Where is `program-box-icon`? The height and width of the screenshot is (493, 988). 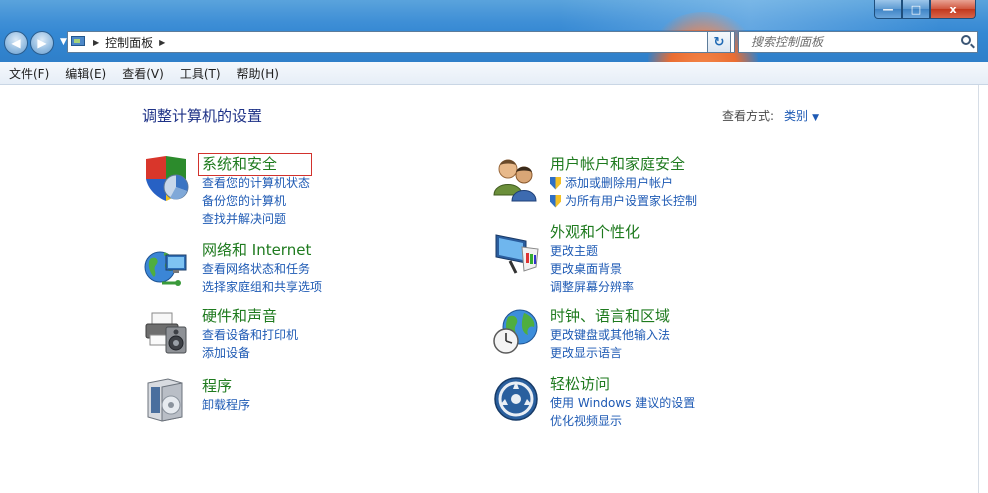 program-box-icon is located at coordinates (166, 399).